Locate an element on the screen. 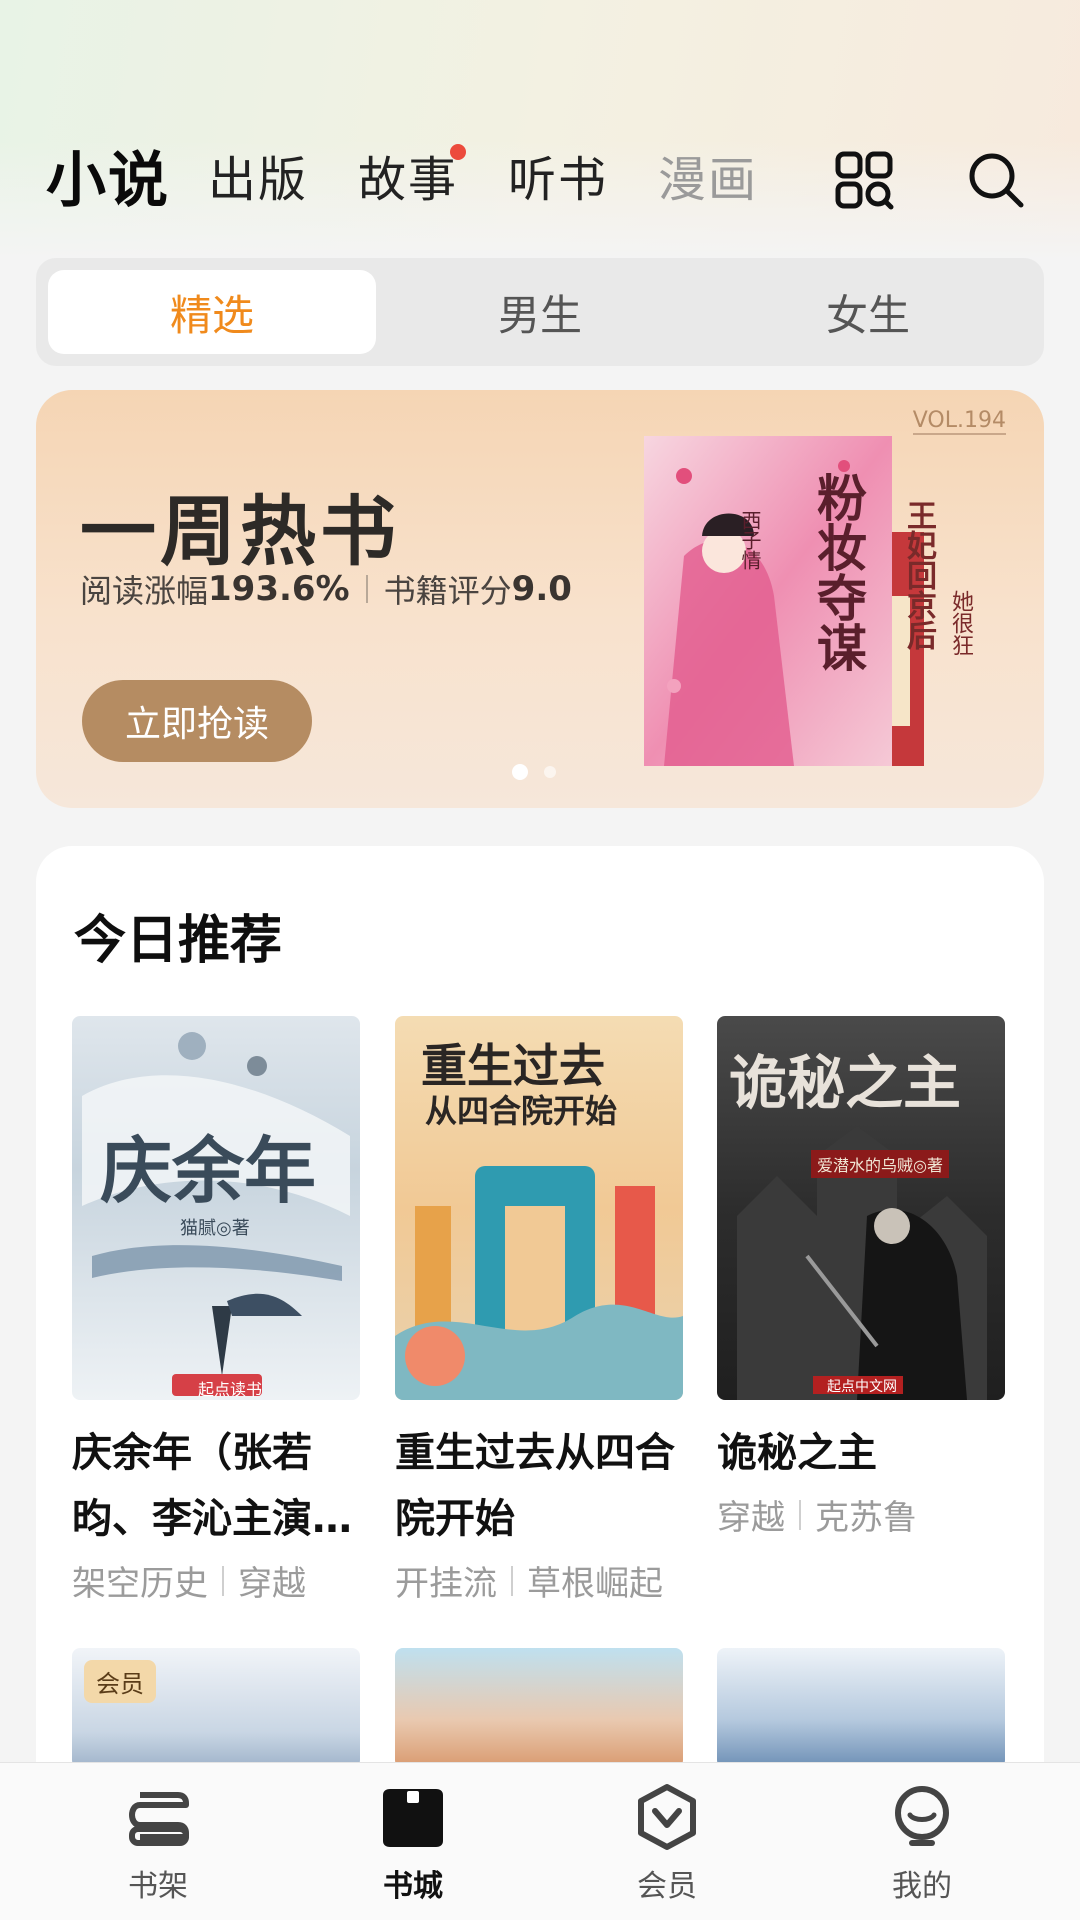 This screenshot has width=1080, height=1920. cover-author-text: 西子情 is located at coordinates (750, 540).